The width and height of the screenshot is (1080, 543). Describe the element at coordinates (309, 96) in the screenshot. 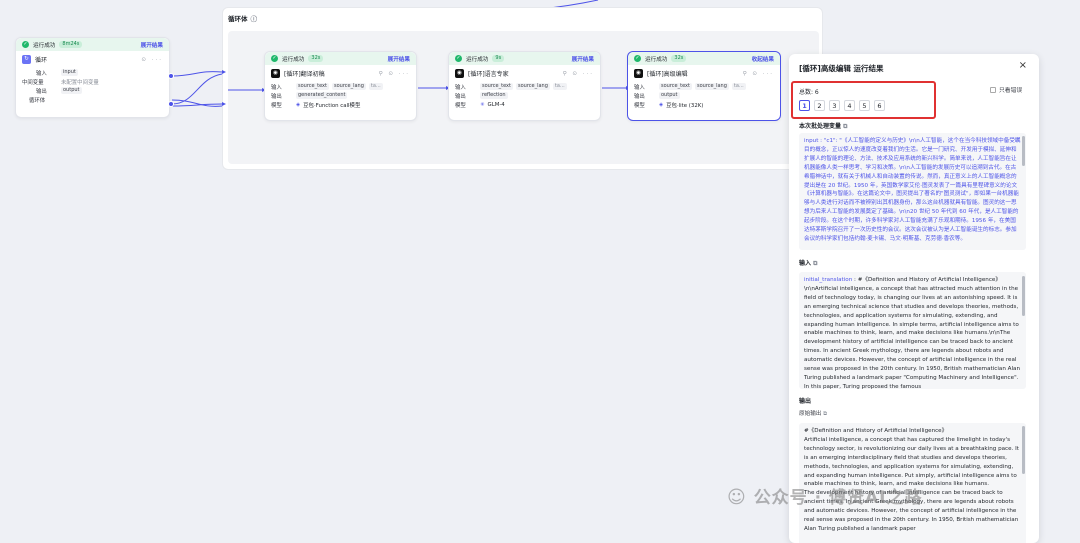

I see `row-output: 输出 generated_content` at that location.